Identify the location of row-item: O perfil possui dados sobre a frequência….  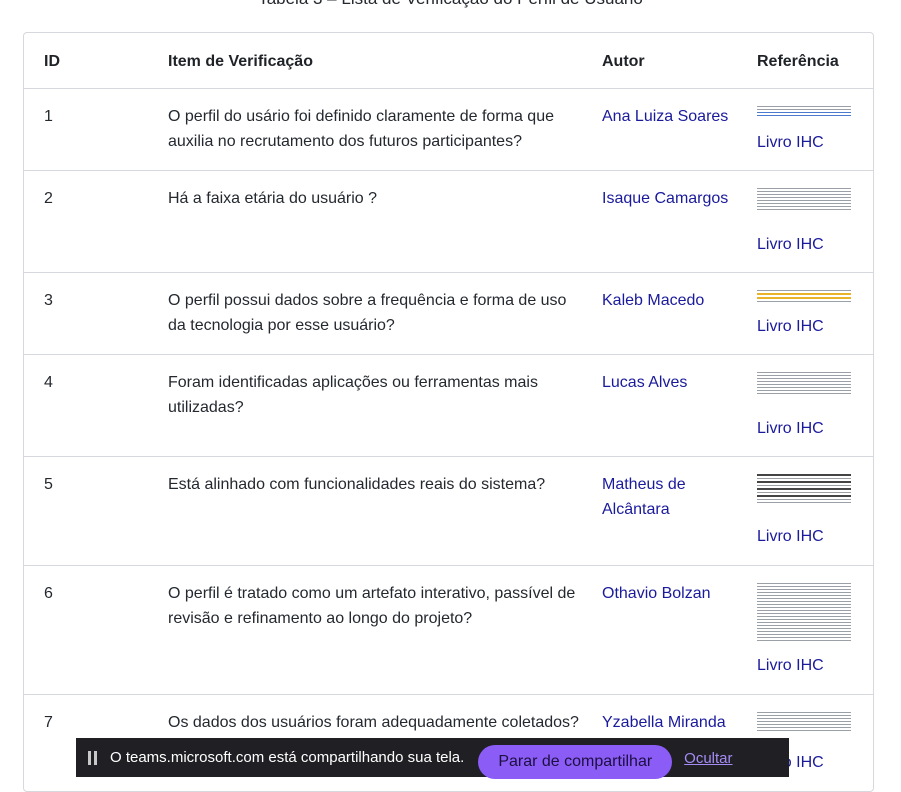
(385, 314).